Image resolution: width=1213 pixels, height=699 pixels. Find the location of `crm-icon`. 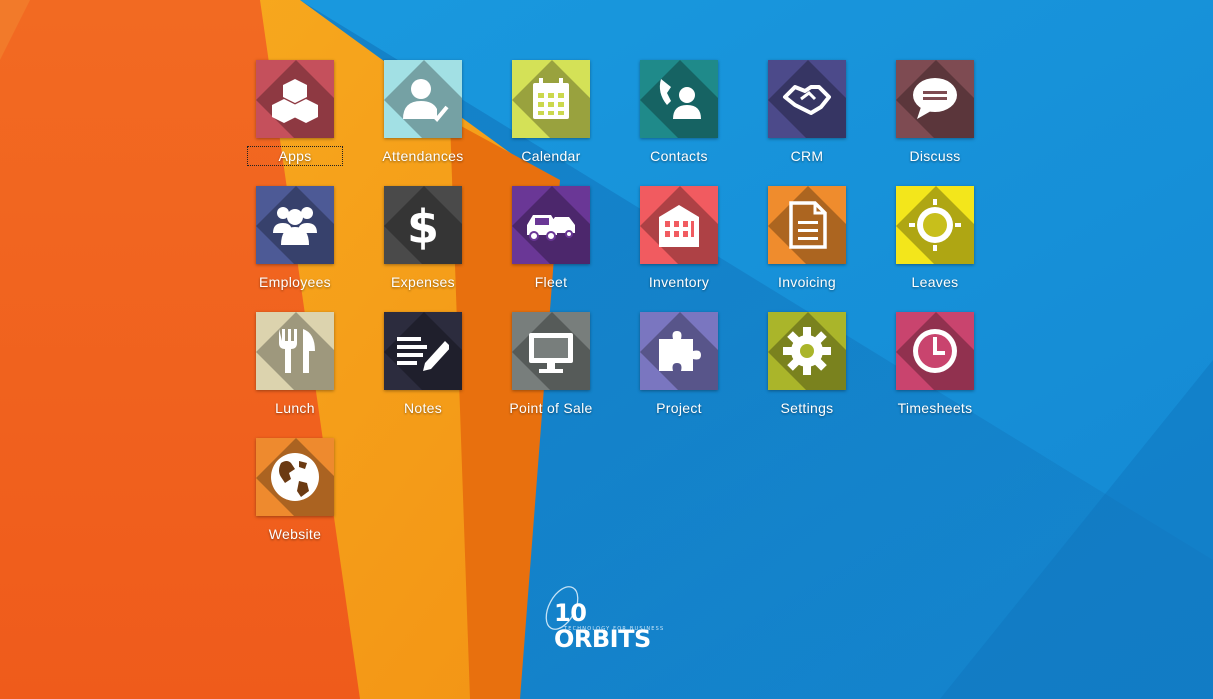

crm-icon is located at coordinates (807, 100).